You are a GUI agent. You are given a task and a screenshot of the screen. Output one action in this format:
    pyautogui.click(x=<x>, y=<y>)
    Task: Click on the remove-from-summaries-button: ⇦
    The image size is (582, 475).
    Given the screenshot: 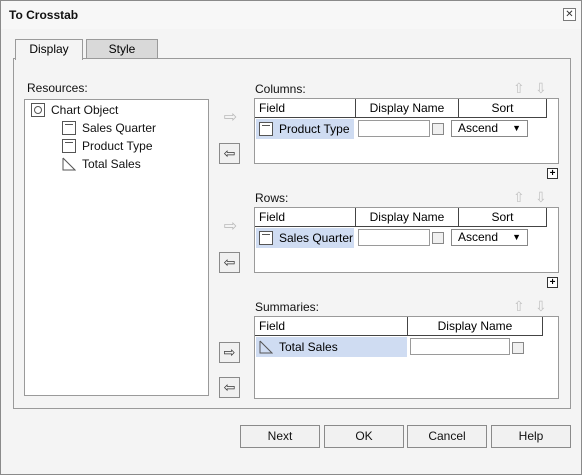 What is the action you would take?
    pyautogui.click(x=229, y=387)
    